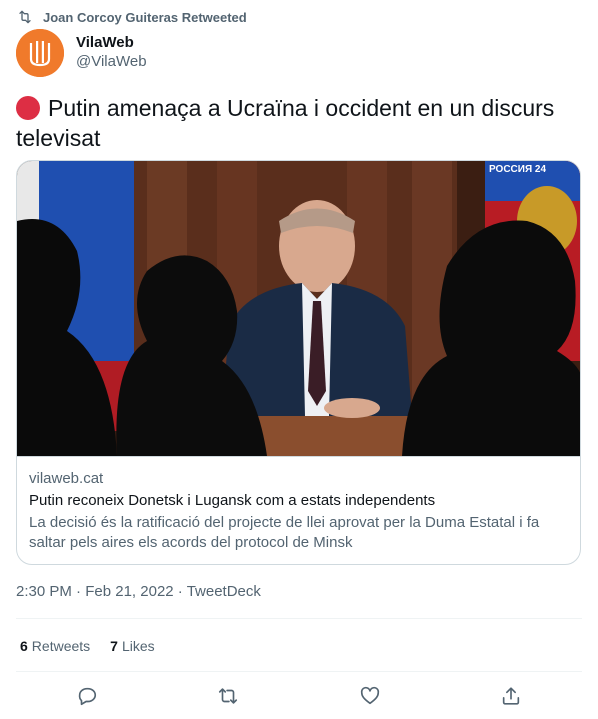 The image size is (598, 719). I want to click on likes-label: Likes, so click(138, 646).